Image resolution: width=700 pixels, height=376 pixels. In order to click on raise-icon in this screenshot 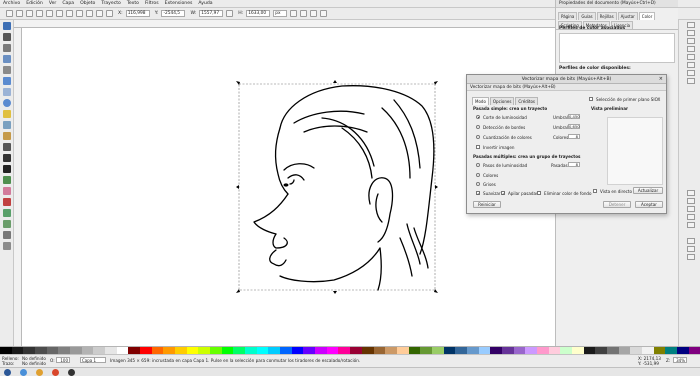, I will do `click(89, 13)`.